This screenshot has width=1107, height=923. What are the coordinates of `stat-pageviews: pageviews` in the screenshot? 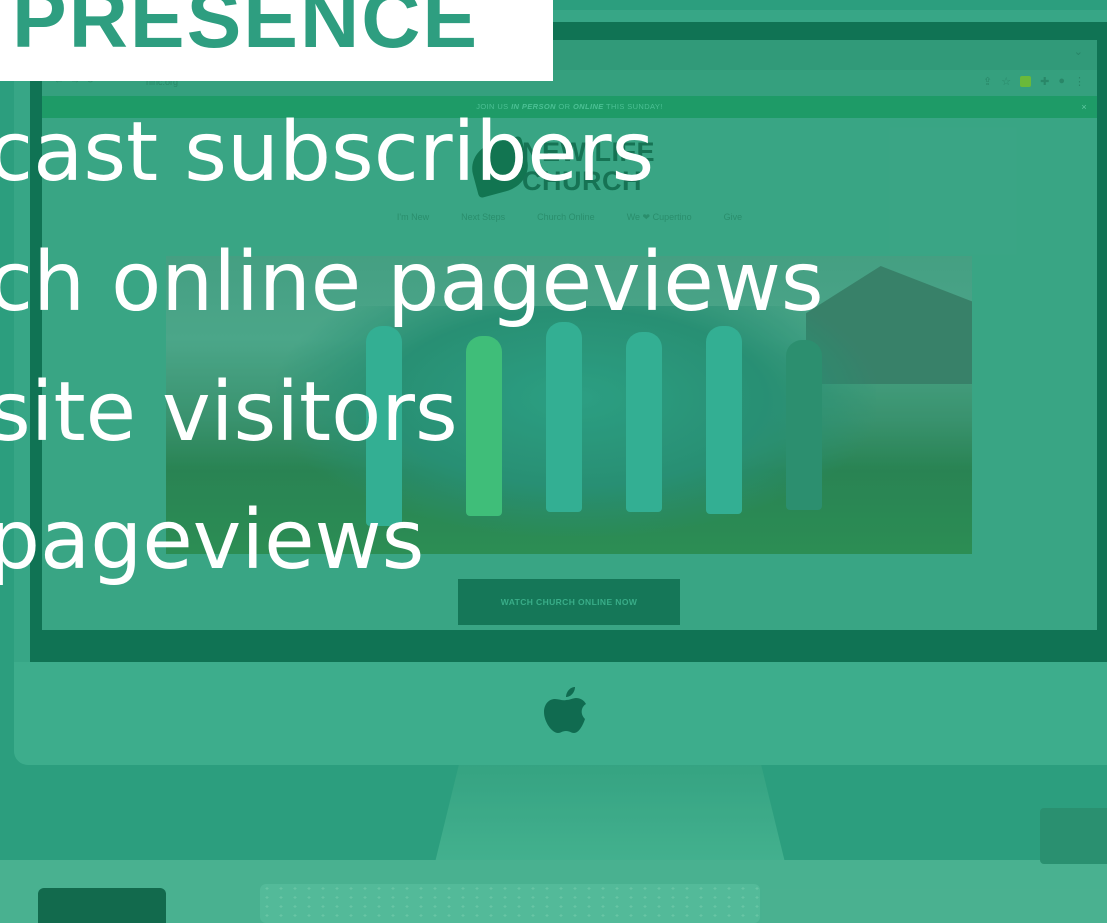 It's located at (212, 540).